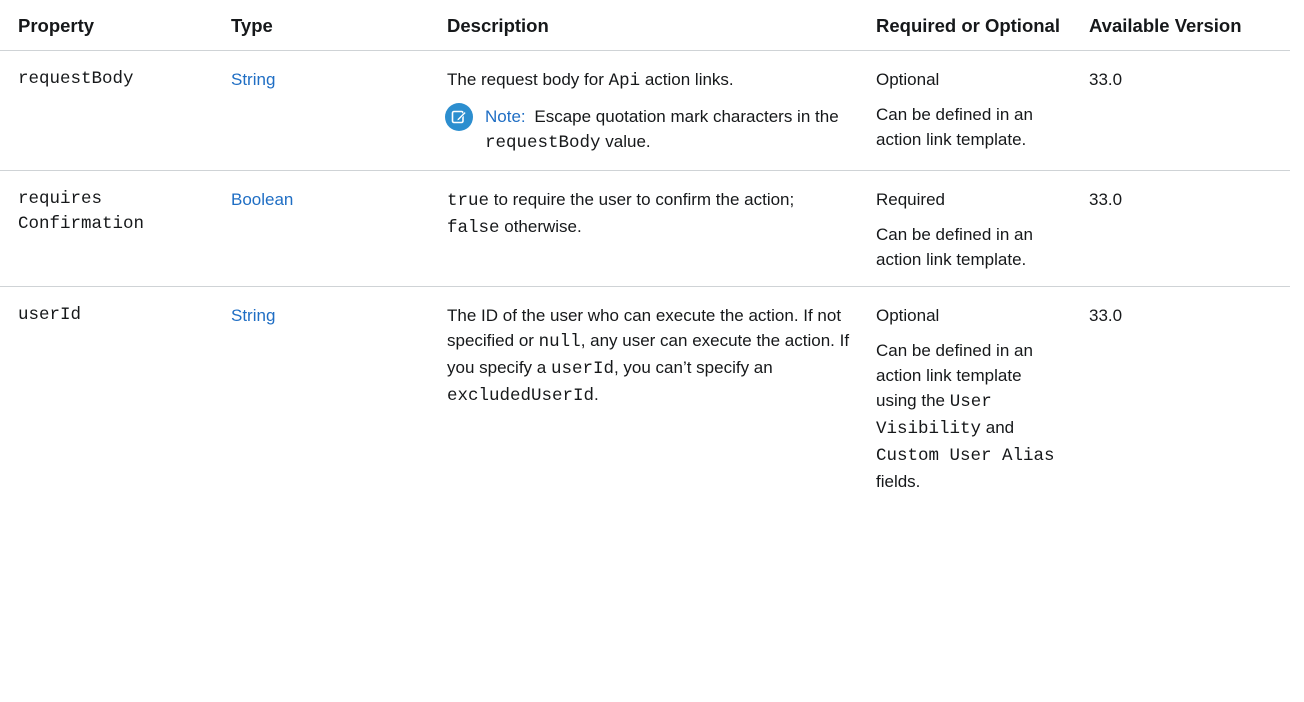 This screenshot has height=702, width=1304. Describe the element at coordinates (687, 79) in the screenshot. I see `description-fragment: action links.` at that location.